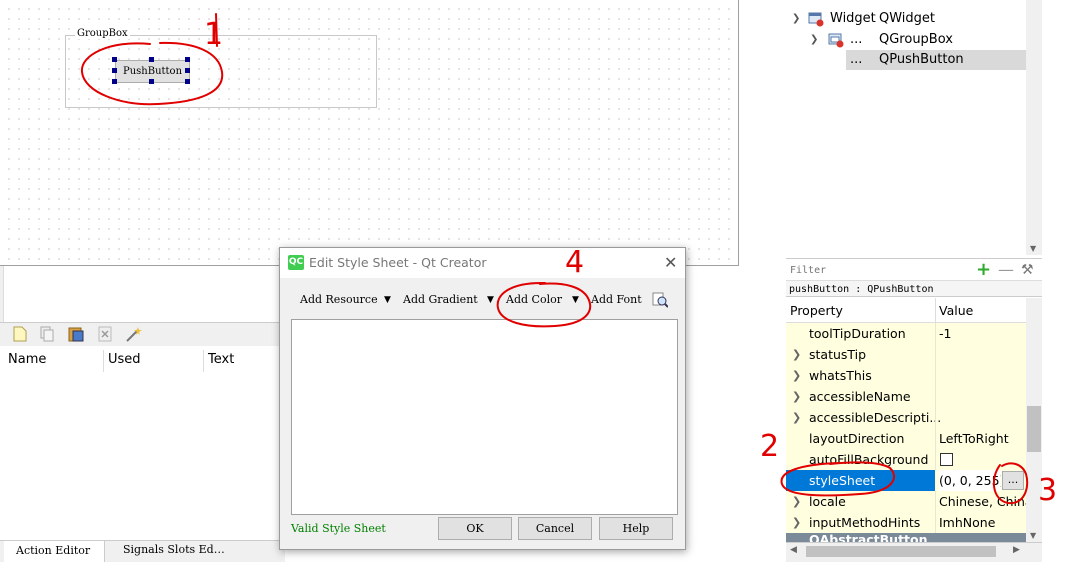  Describe the element at coordinates (936, 60) in the screenshot. I see `tree-item-pushbutton: ... QPushButton` at that location.